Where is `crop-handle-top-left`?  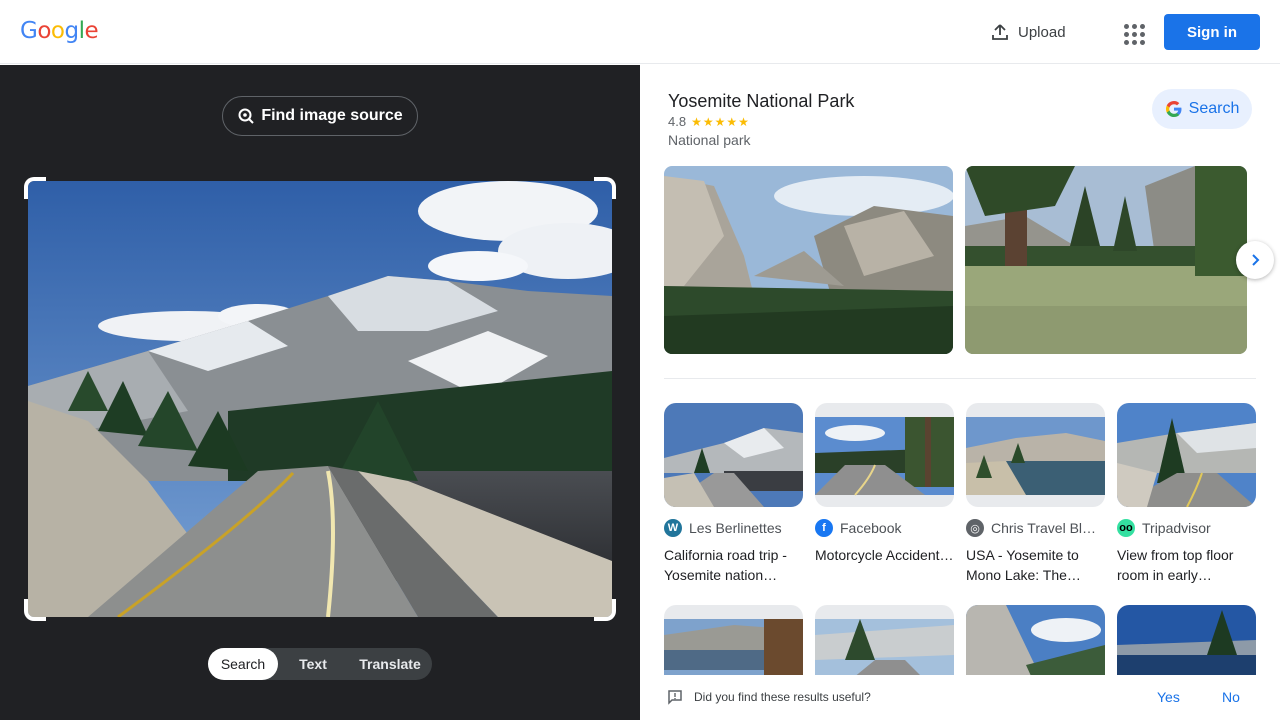 crop-handle-top-left is located at coordinates (35, 188).